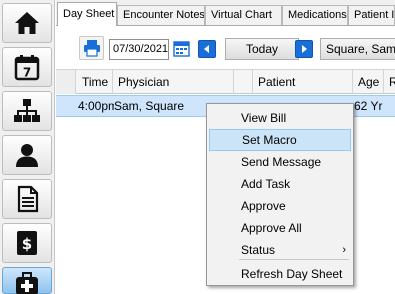  Describe the element at coordinates (315, 15) in the screenshot. I see `tab-medications: Medications` at that location.